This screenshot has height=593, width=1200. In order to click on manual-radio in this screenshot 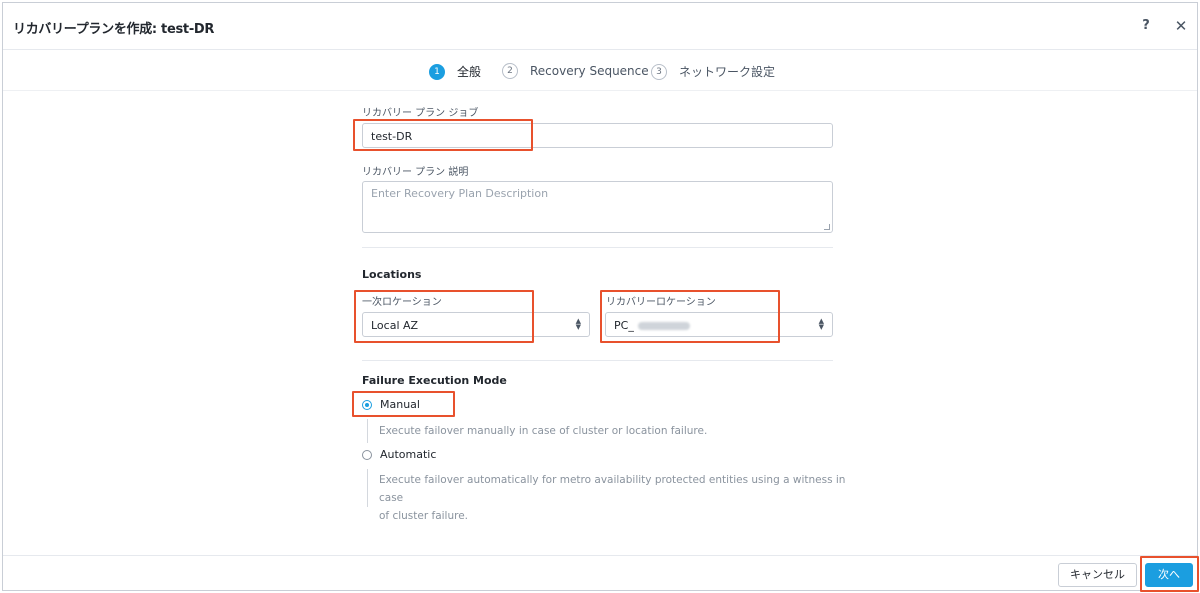, I will do `click(367, 405)`.